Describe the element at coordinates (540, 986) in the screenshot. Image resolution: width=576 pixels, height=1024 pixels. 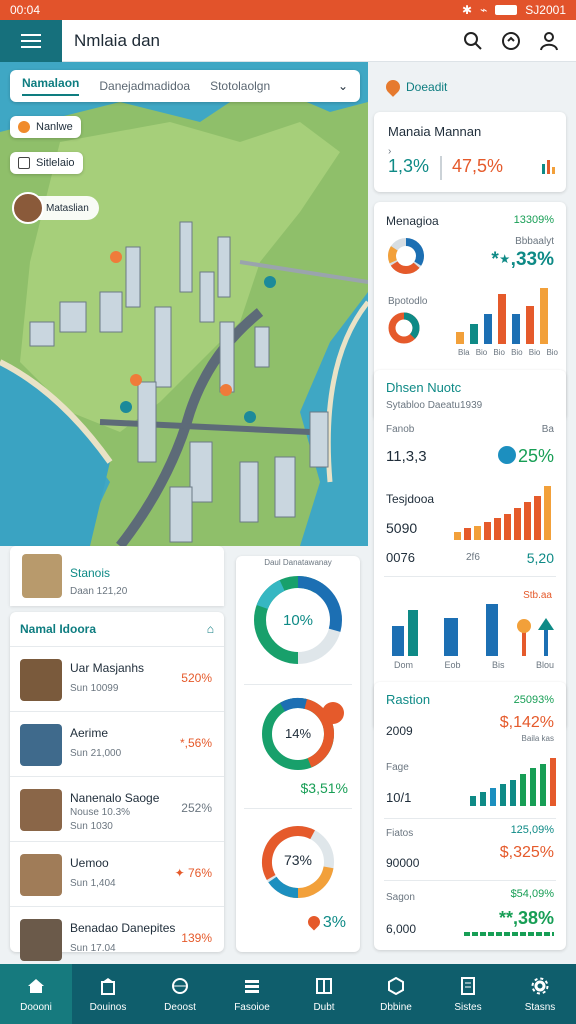
I see `gear-icon` at that location.